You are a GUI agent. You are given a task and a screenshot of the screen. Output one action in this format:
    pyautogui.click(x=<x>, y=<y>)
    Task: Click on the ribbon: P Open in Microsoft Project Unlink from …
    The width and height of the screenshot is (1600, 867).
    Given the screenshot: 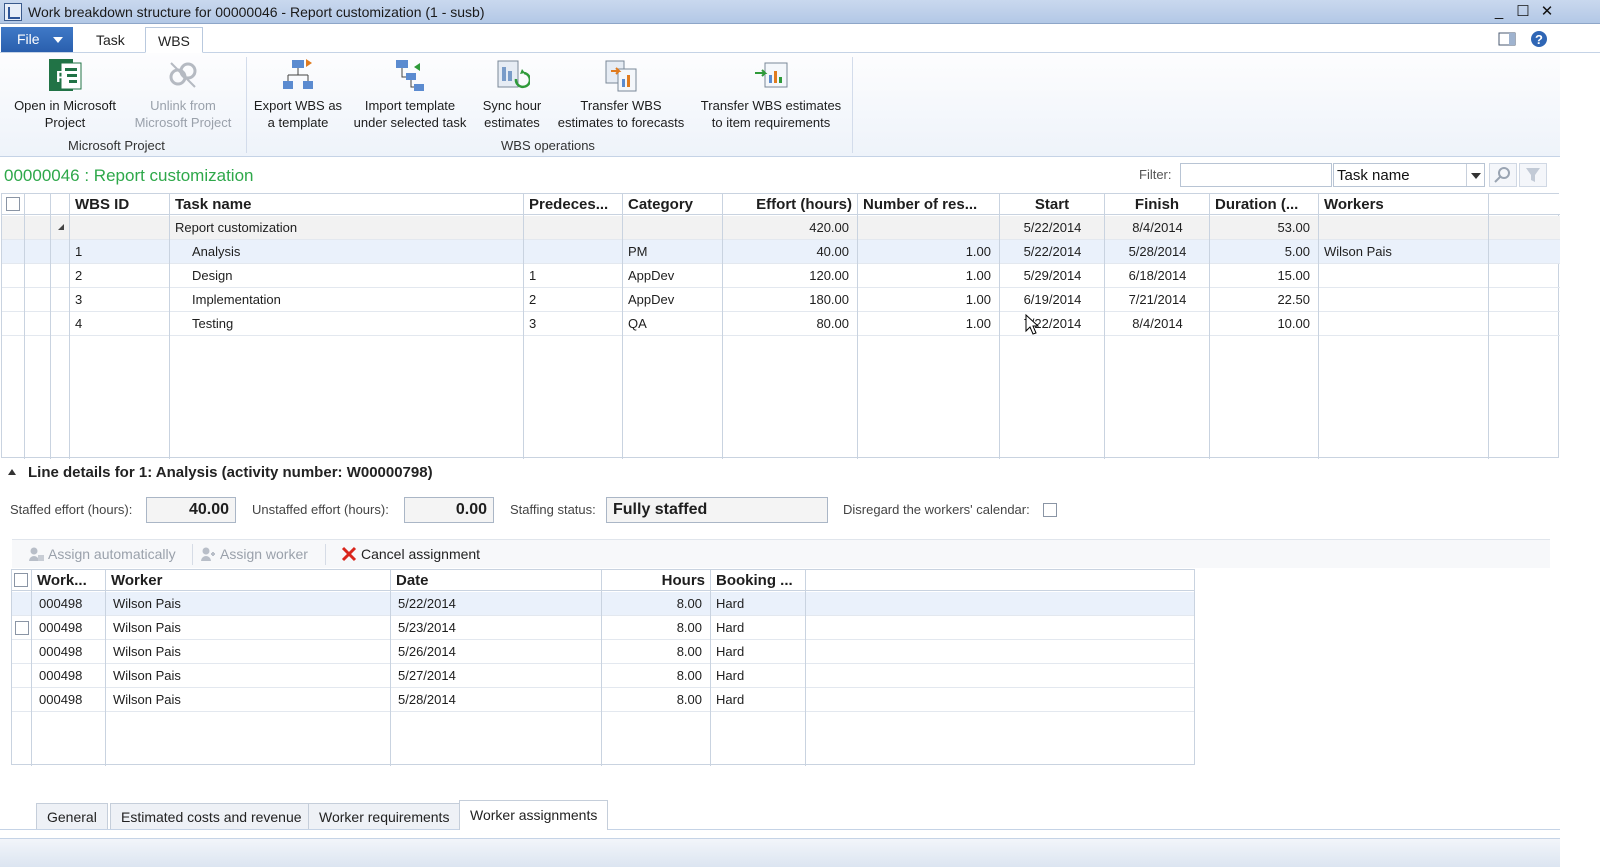 What is the action you would take?
    pyautogui.click(x=780, y=105)
    